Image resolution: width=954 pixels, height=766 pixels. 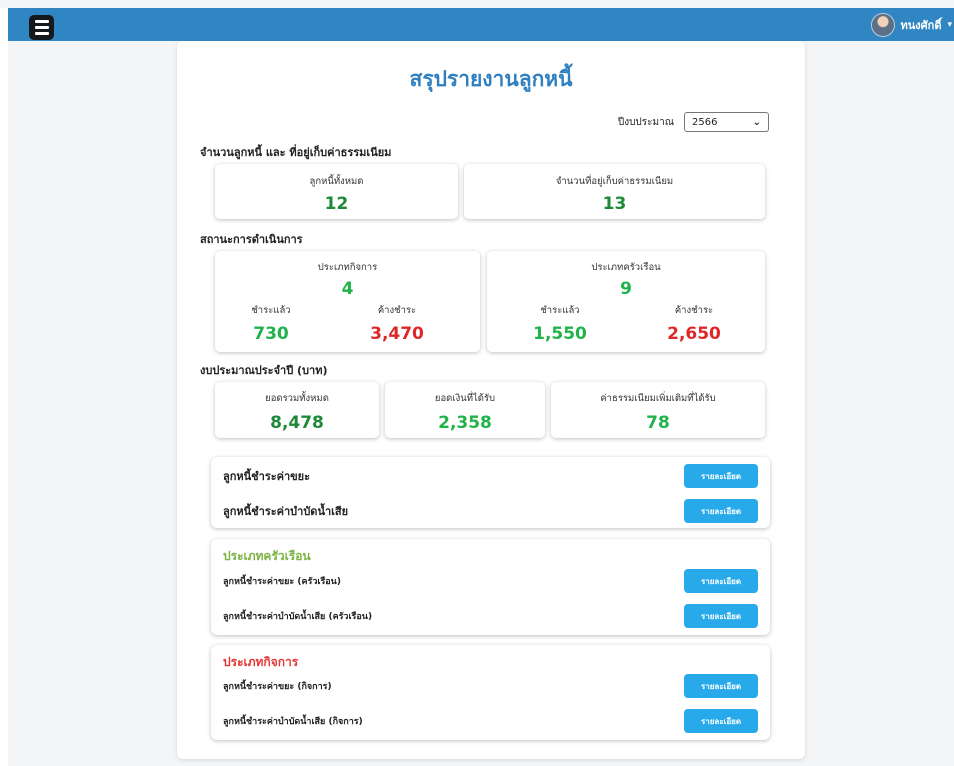 I want to click on budget-total-value: 8,478, so click(x=297, y=423).